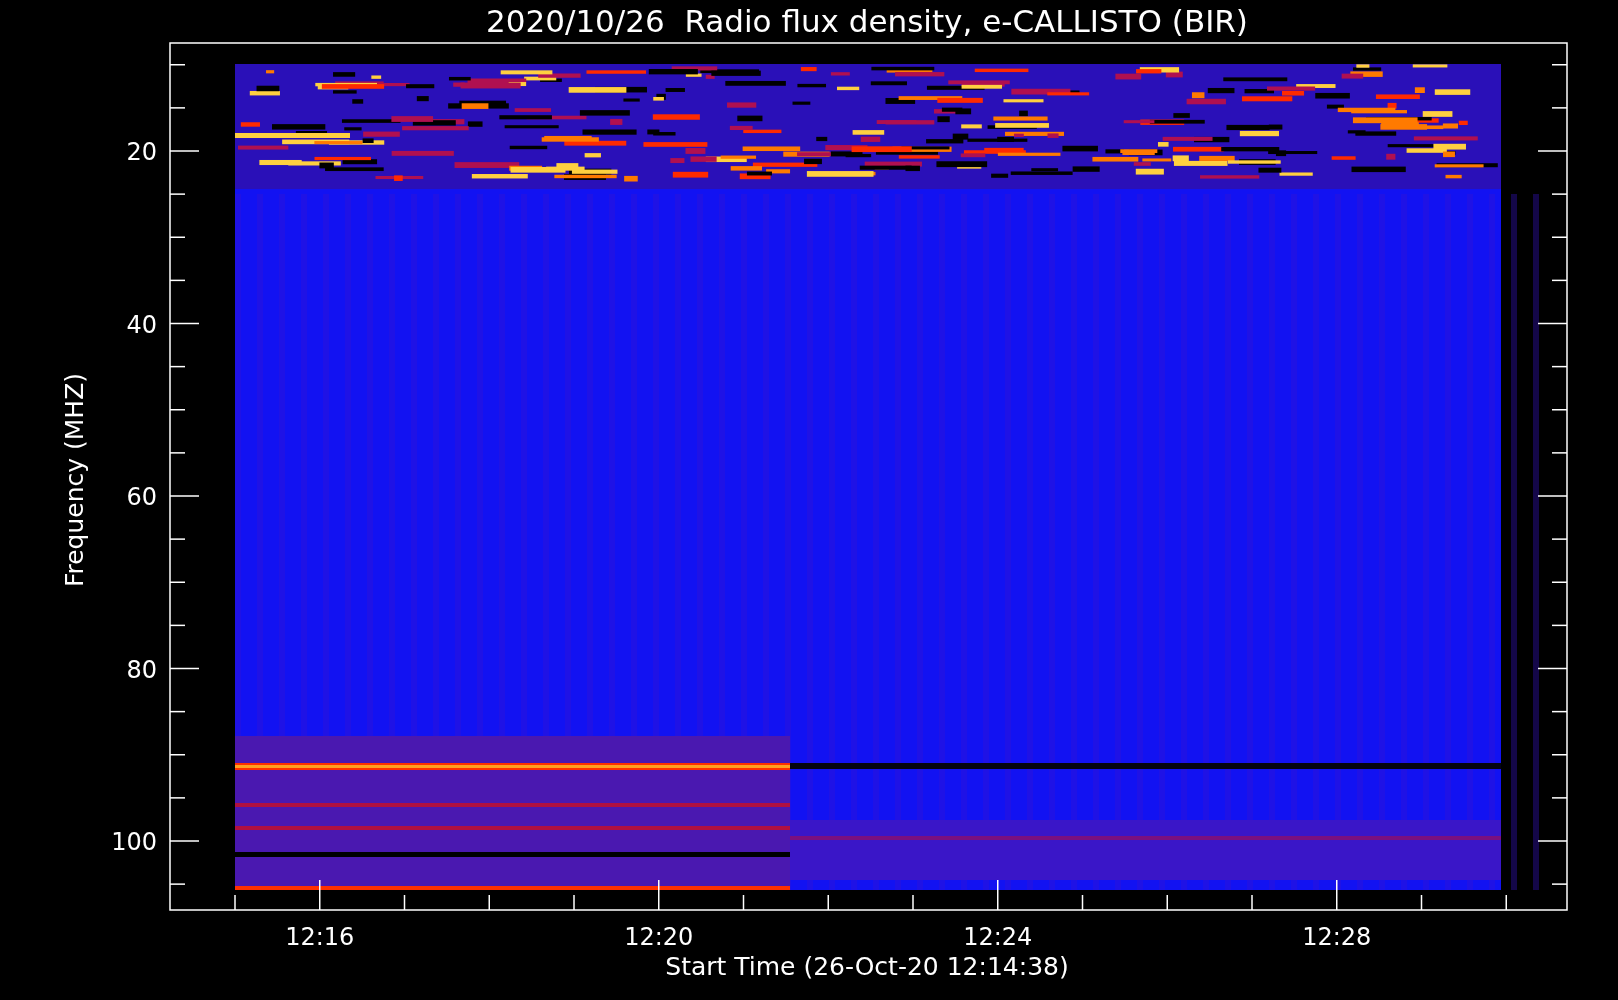 The height and width of the screenshot is (1000, 1618). Describe the element at coordinates (141, 324) in the screenshot. I see `y-tick-label: 40` at that location.